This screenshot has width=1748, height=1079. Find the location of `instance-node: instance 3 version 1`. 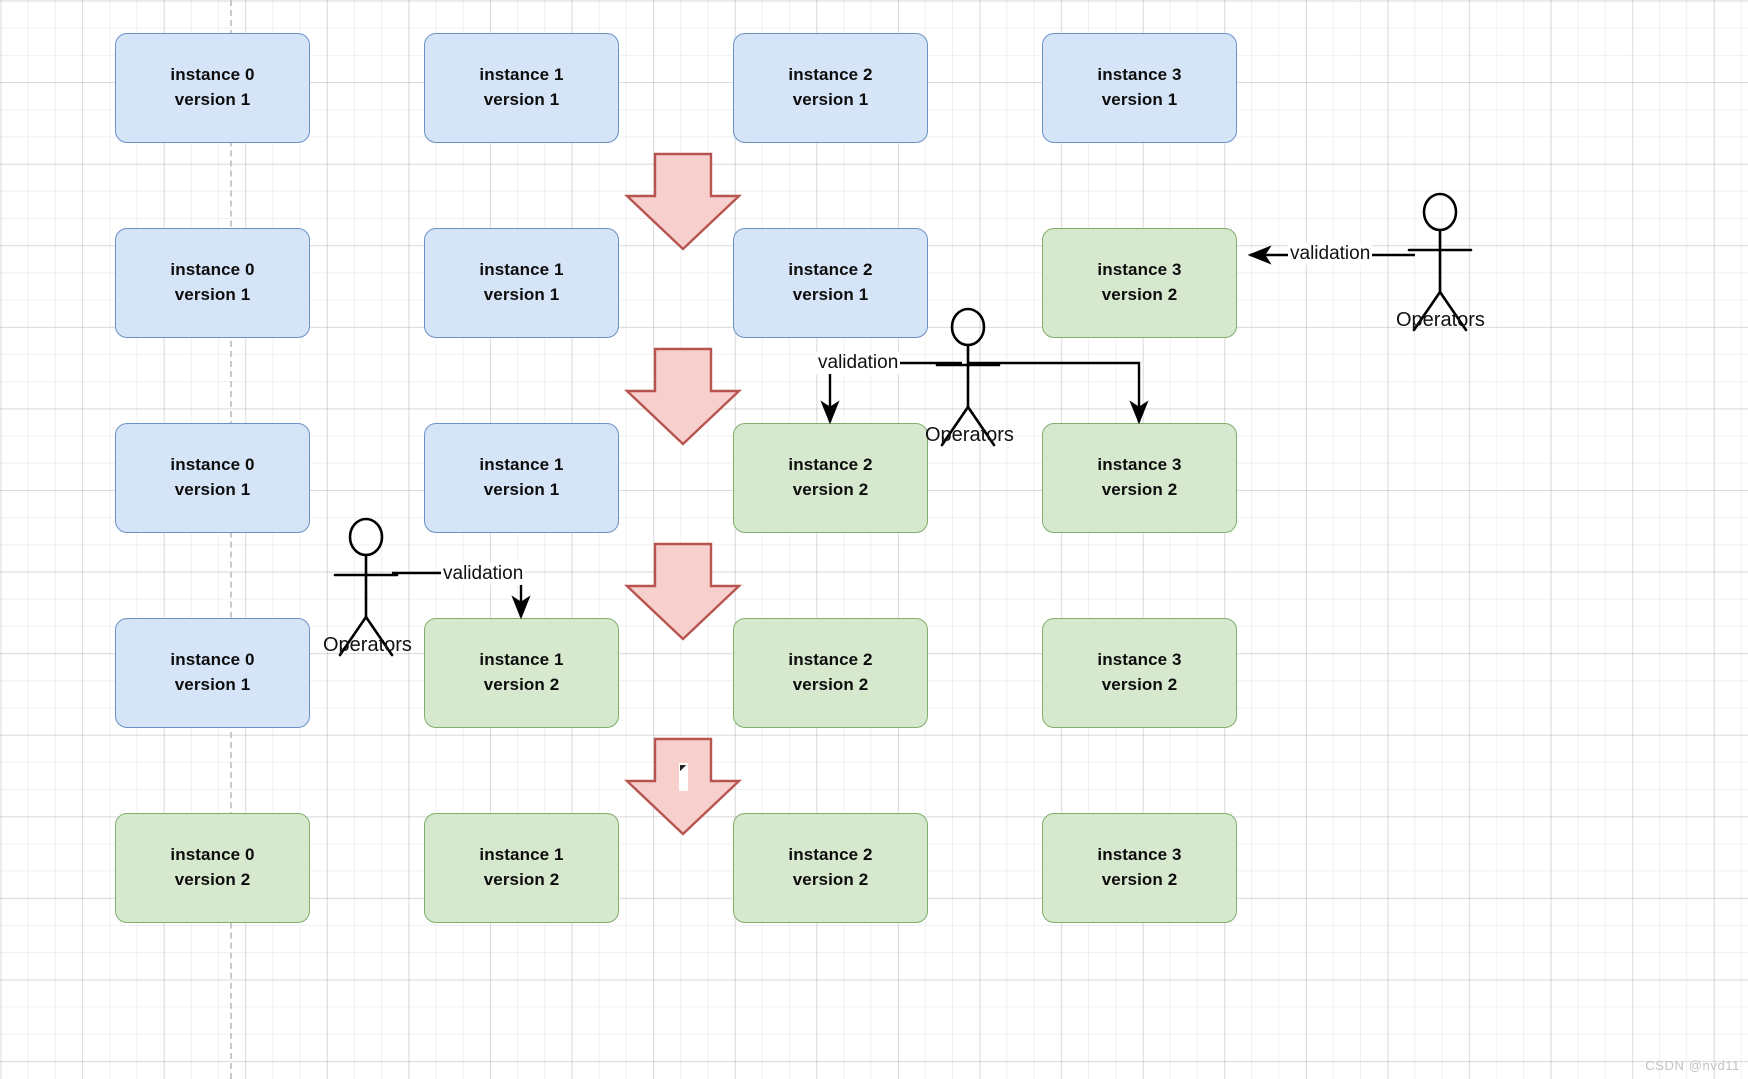

instance-node: instance 3 version 1 is located at coordinates (1139, 88).